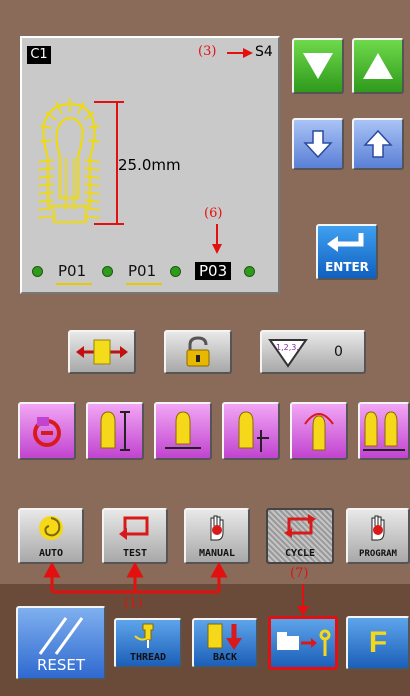 The height and width of the screenshot is (696, 410). Describe the element at coordinates (51, 528) in the screenshot. I see `auto-swirl-icon` at that location.